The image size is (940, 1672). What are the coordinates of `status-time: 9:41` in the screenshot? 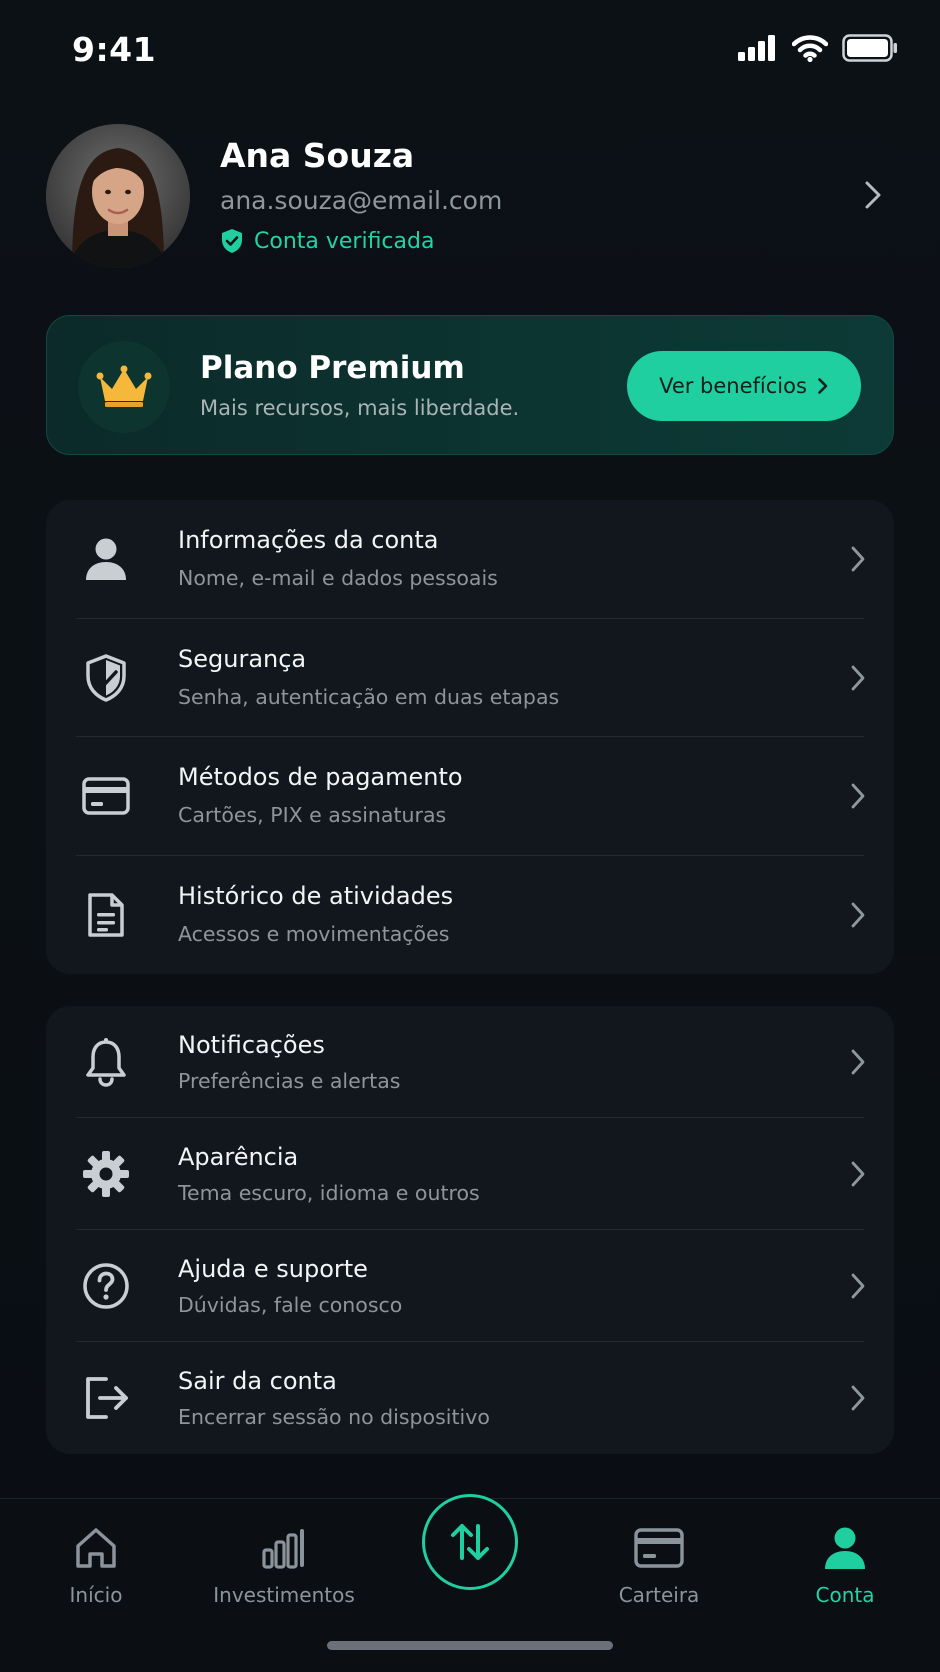 It's located at (114, 49).